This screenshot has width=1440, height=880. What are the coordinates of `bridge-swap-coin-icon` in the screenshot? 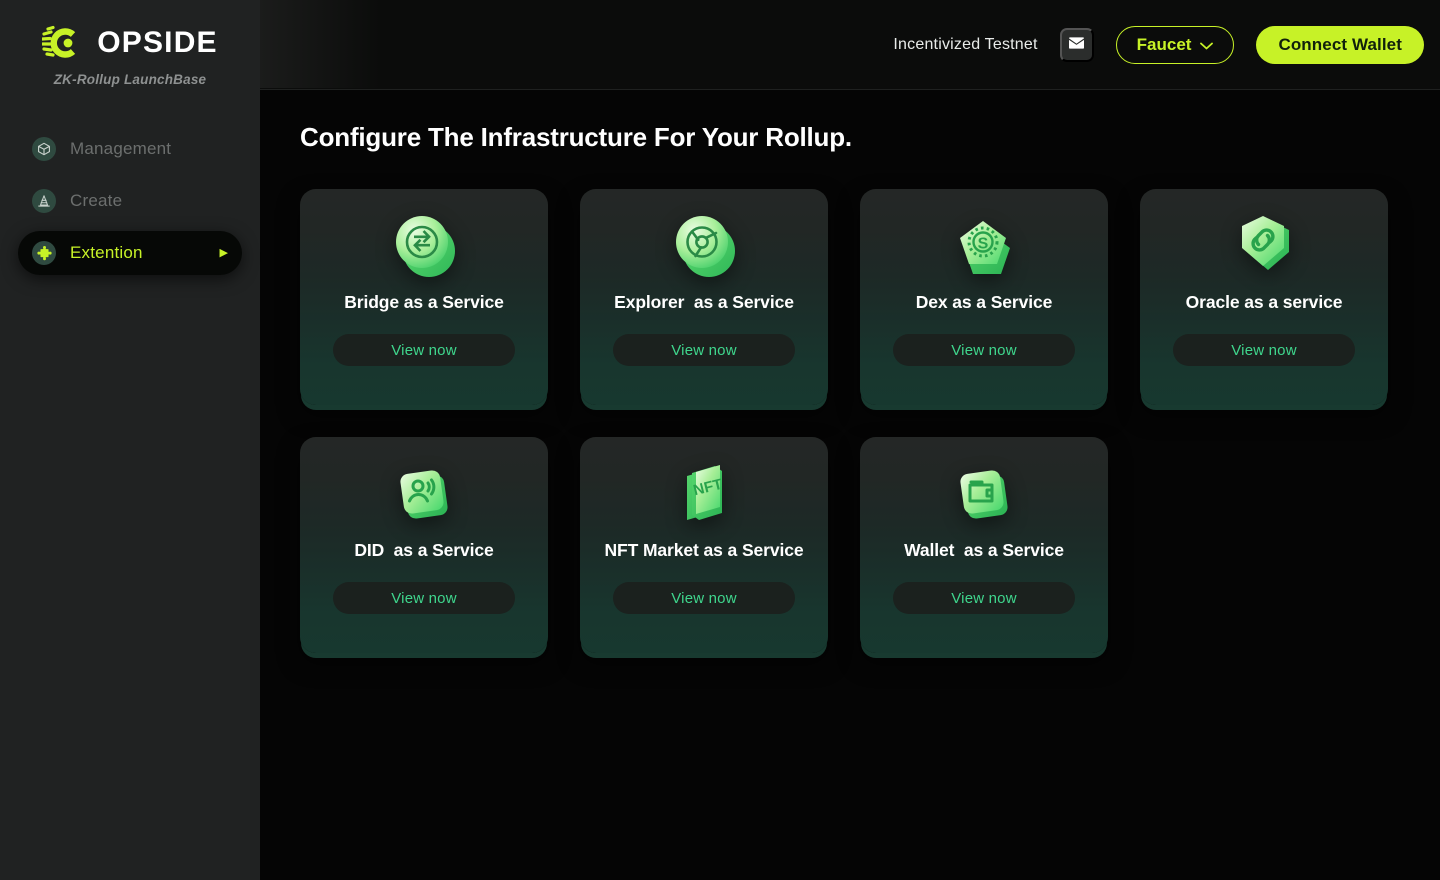 It's located at (424, 241).